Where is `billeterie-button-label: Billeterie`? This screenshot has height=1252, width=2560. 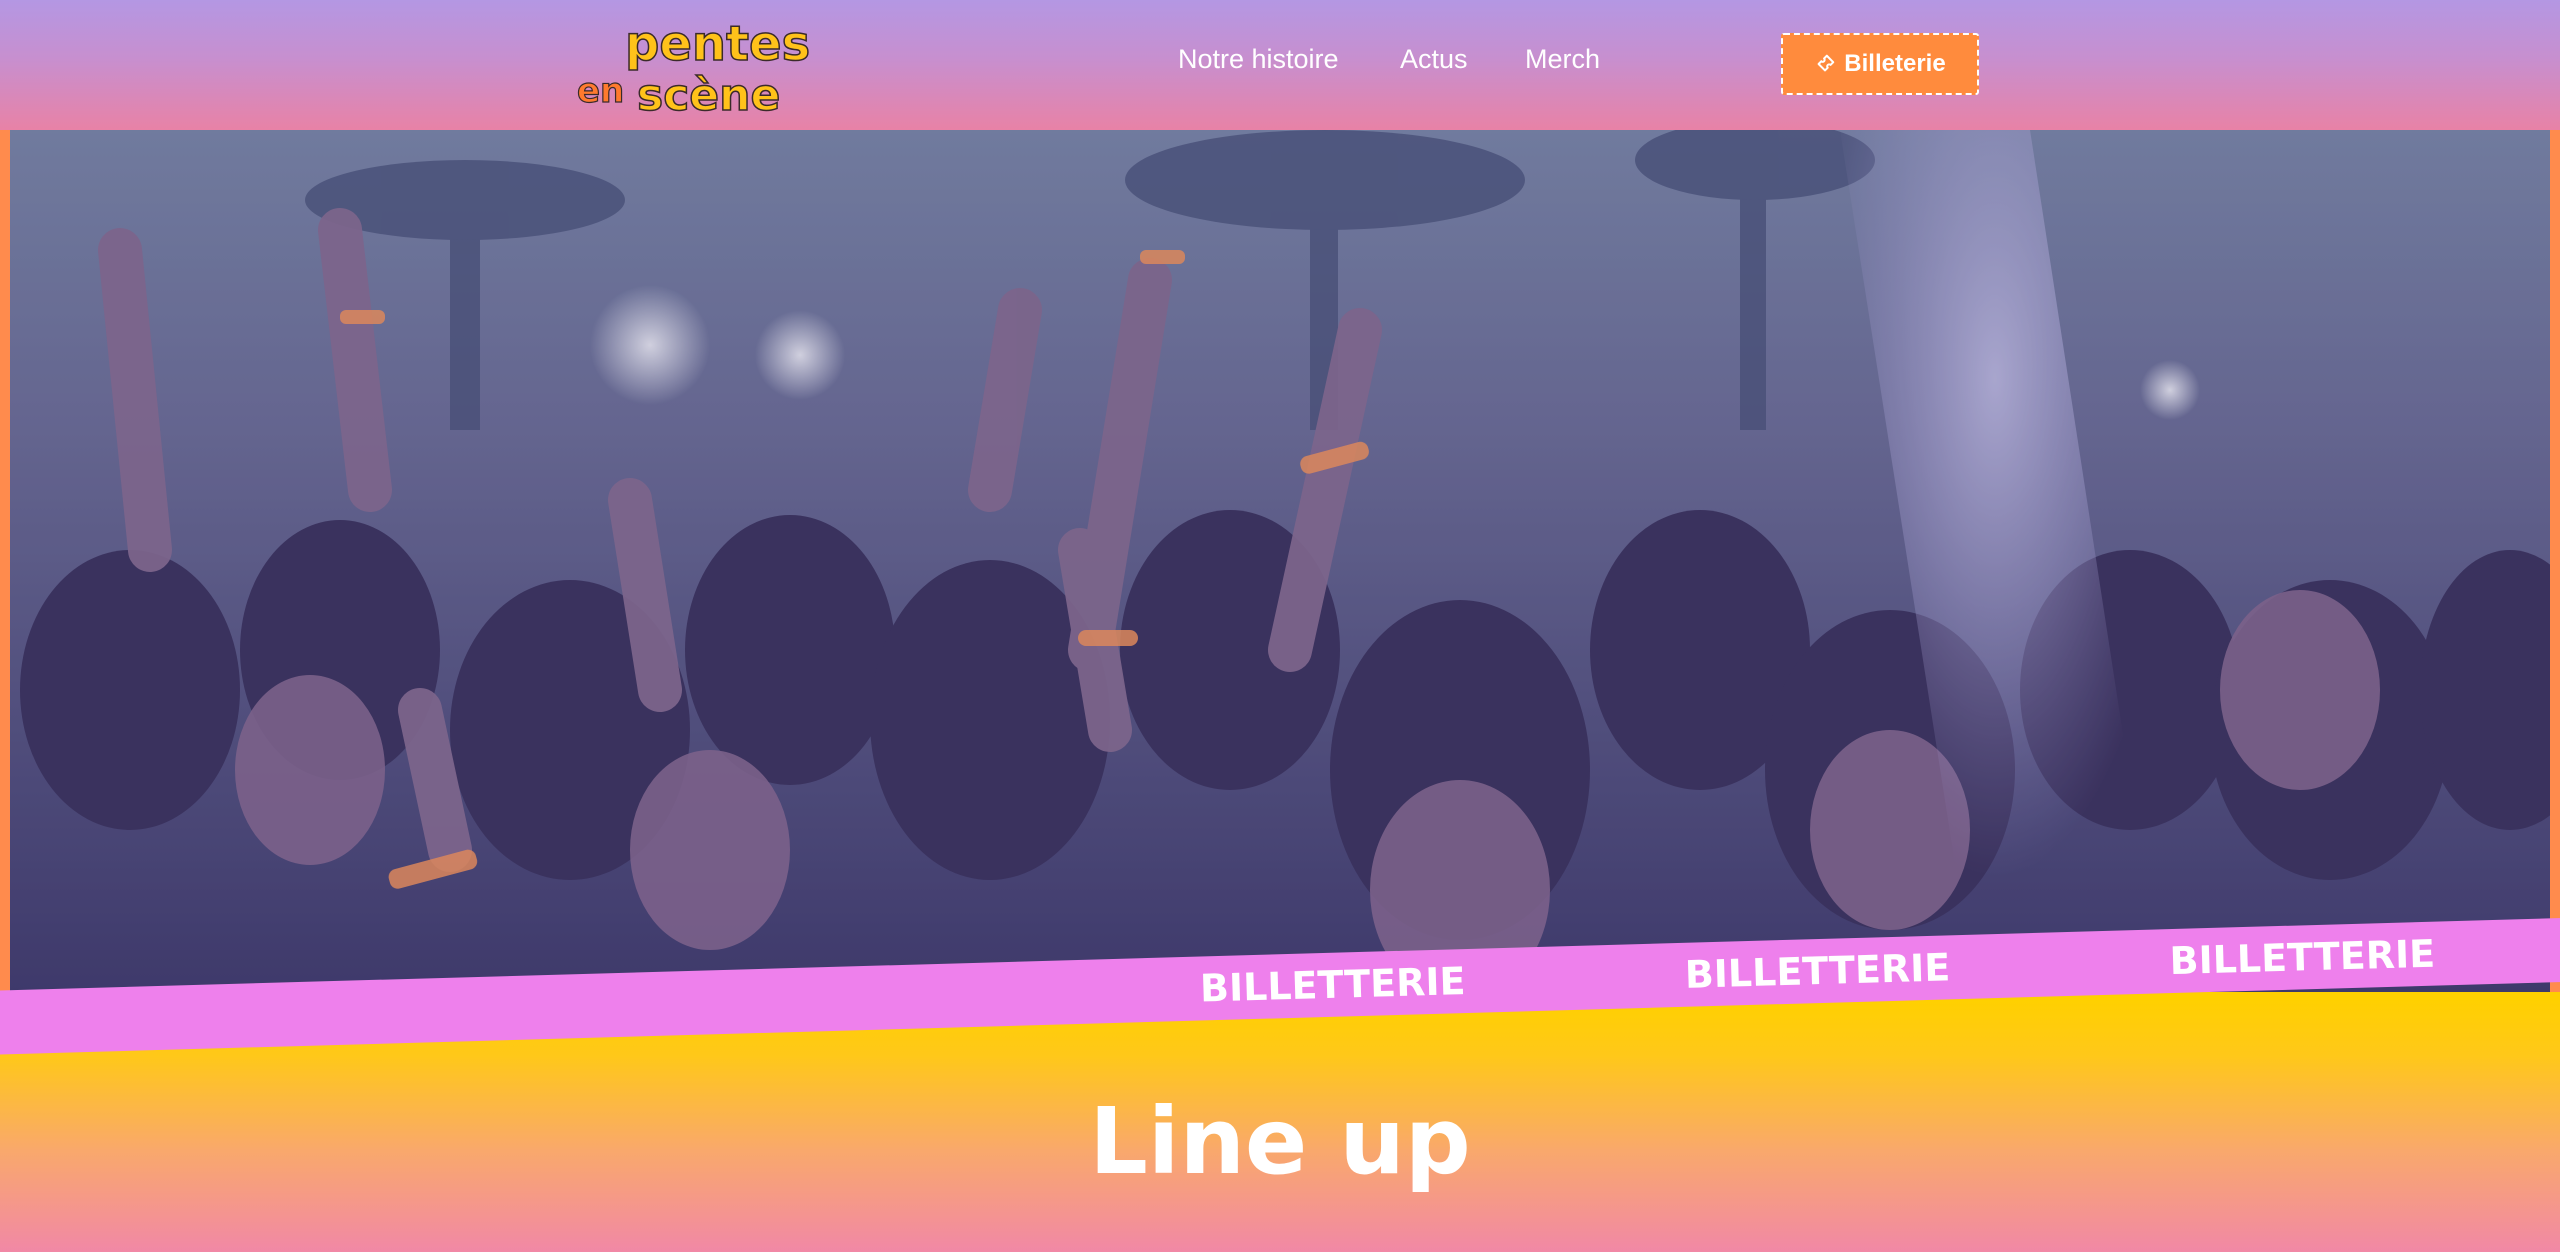
billeterie-button-label: Billeterie is located at coordinates (1895, 63).